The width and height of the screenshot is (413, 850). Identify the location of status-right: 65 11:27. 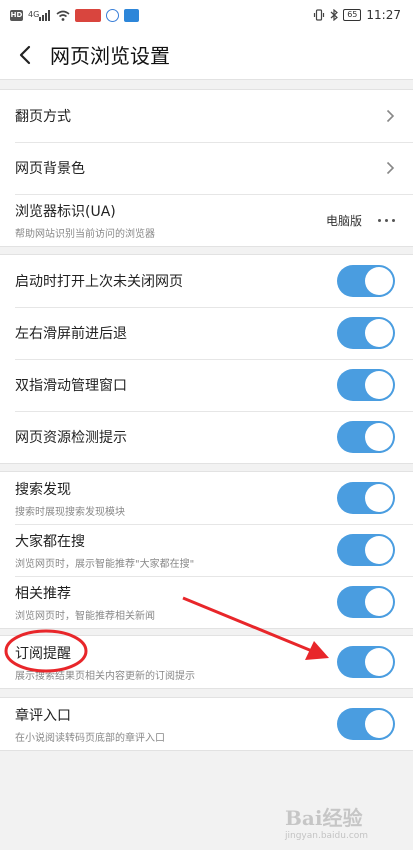
(357, 15).